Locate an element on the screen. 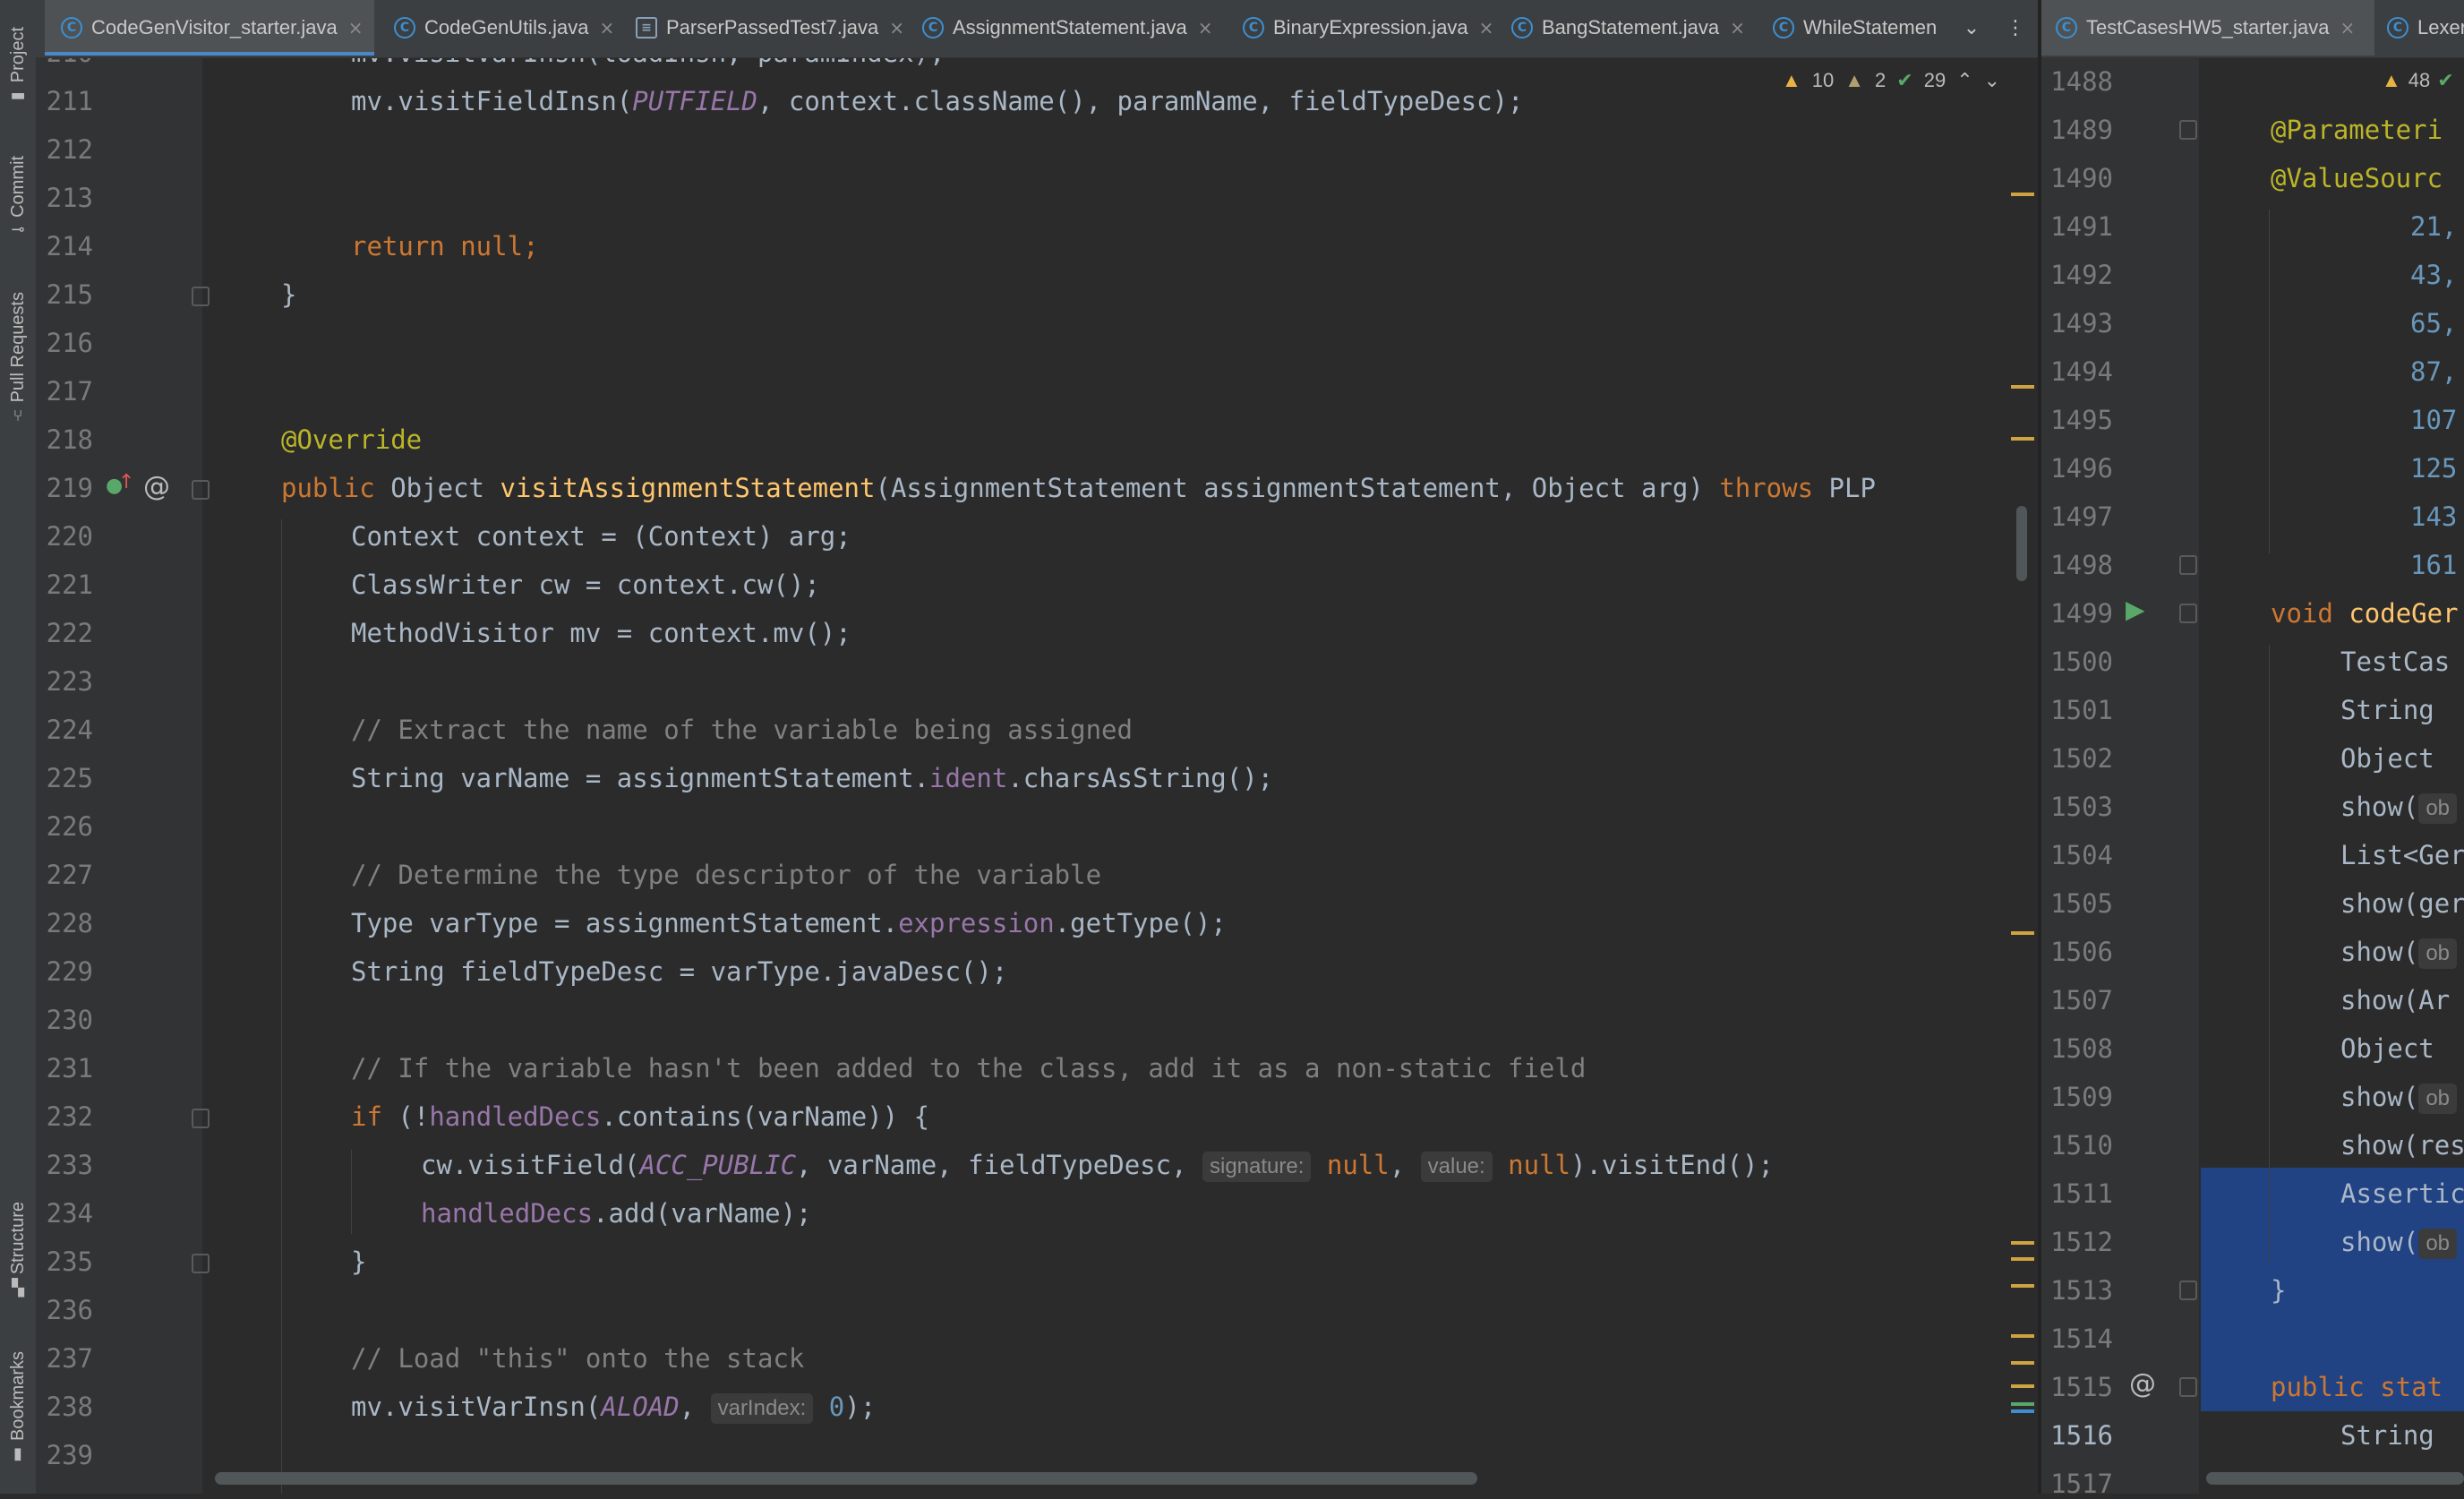 The width and height of the screenshot is (2464, 1499). rcode-line-1496: 125 is located at coordinates (2433, 468).